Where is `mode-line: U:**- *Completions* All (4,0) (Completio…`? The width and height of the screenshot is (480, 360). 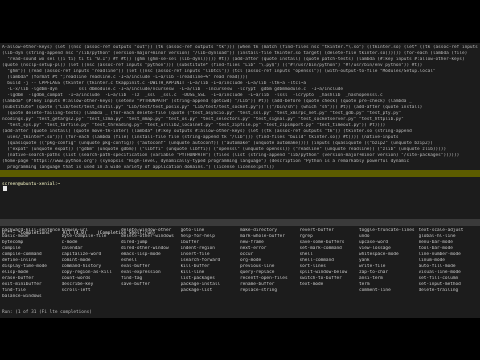 mode-line: U:**- *Completions* All (4,0) (Completio… is located at coordinates (240, 227).